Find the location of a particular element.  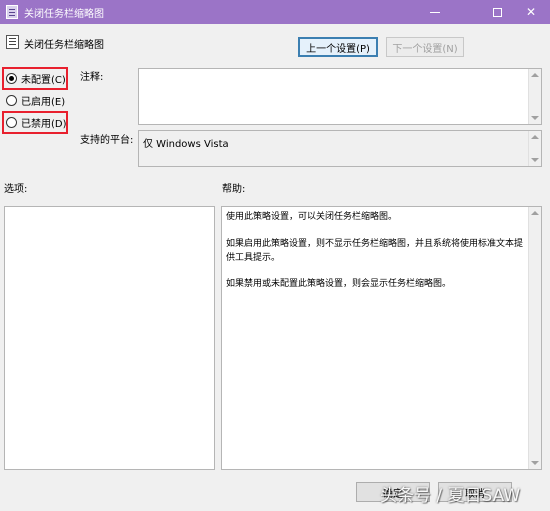

radio-label: 已禁用(D) is located at coordinates (44, 124).